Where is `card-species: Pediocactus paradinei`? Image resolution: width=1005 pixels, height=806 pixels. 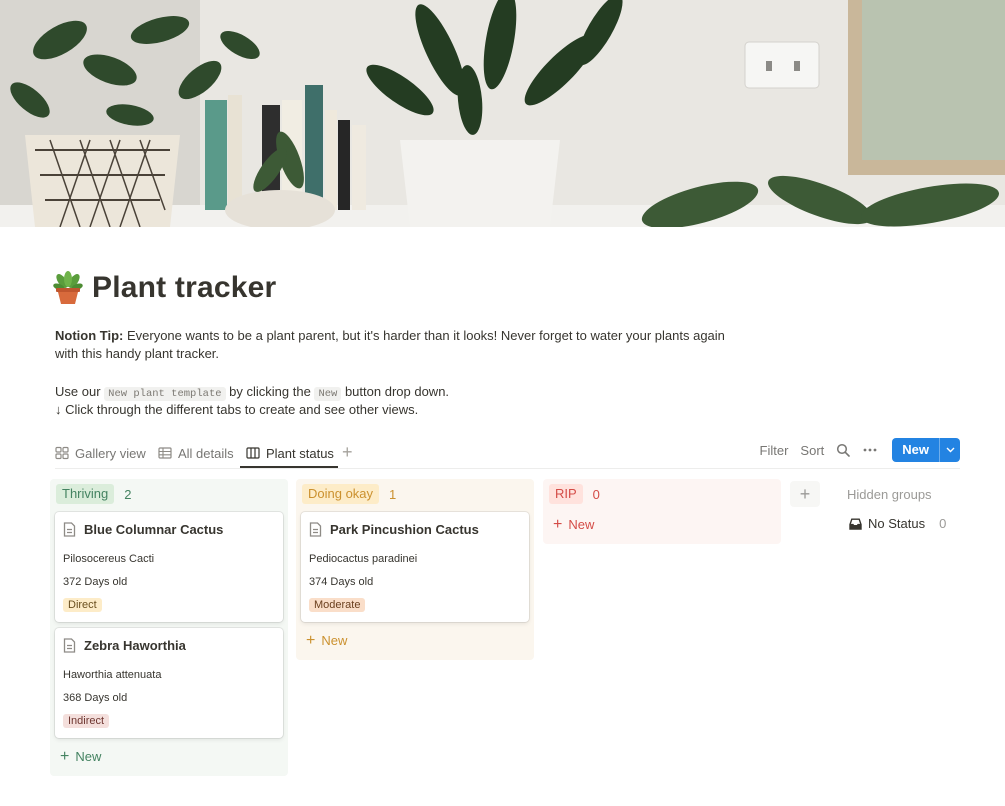
card-species: Pediocactus paradinei is located at coordinates (363, 559).